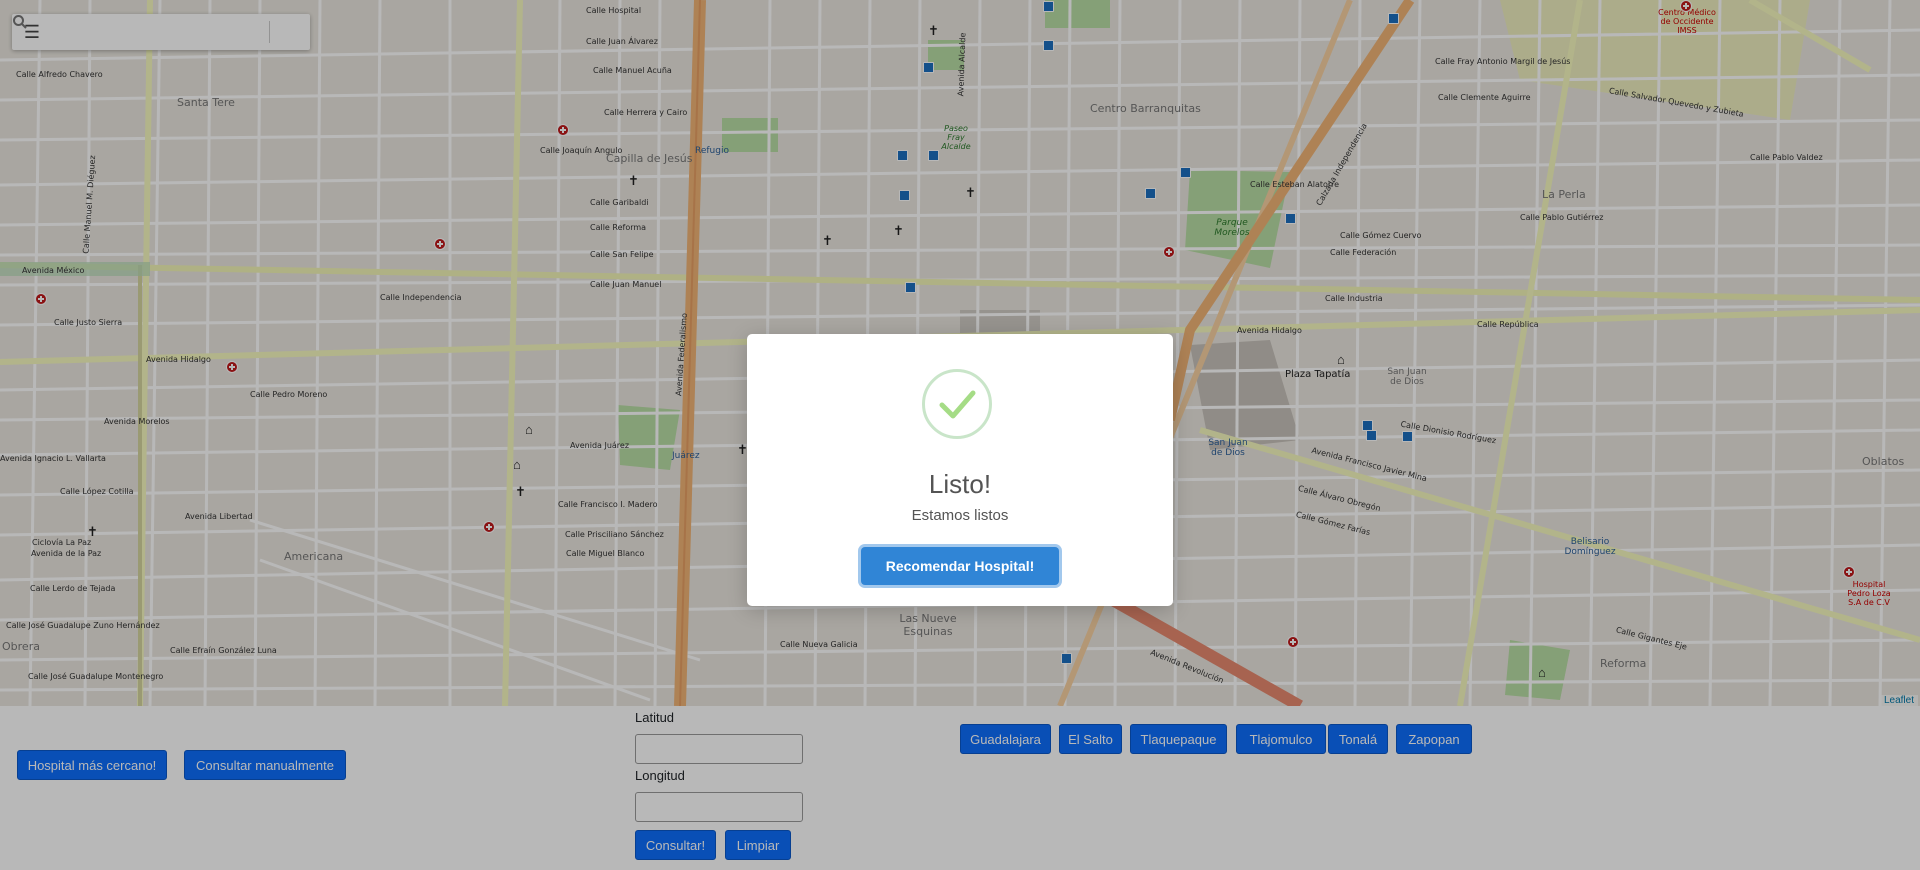 Image resolution: width=1920 pixels, height=870 pixels. What do you see at coordinates (960, 484) in the screenshot?
I see `modal-title: Listo!` at bounding box center [960, 484].